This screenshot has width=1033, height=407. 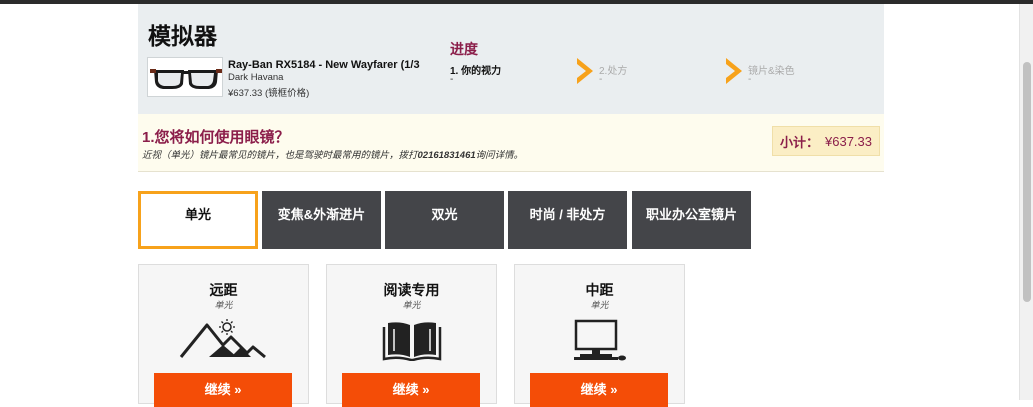 What do you see at coordinates (324, 65) in the screenshot?
I see `product-name: Ray-Ban RX5184 - New Wayfarer (1/3` at bounding box center [324, 65].